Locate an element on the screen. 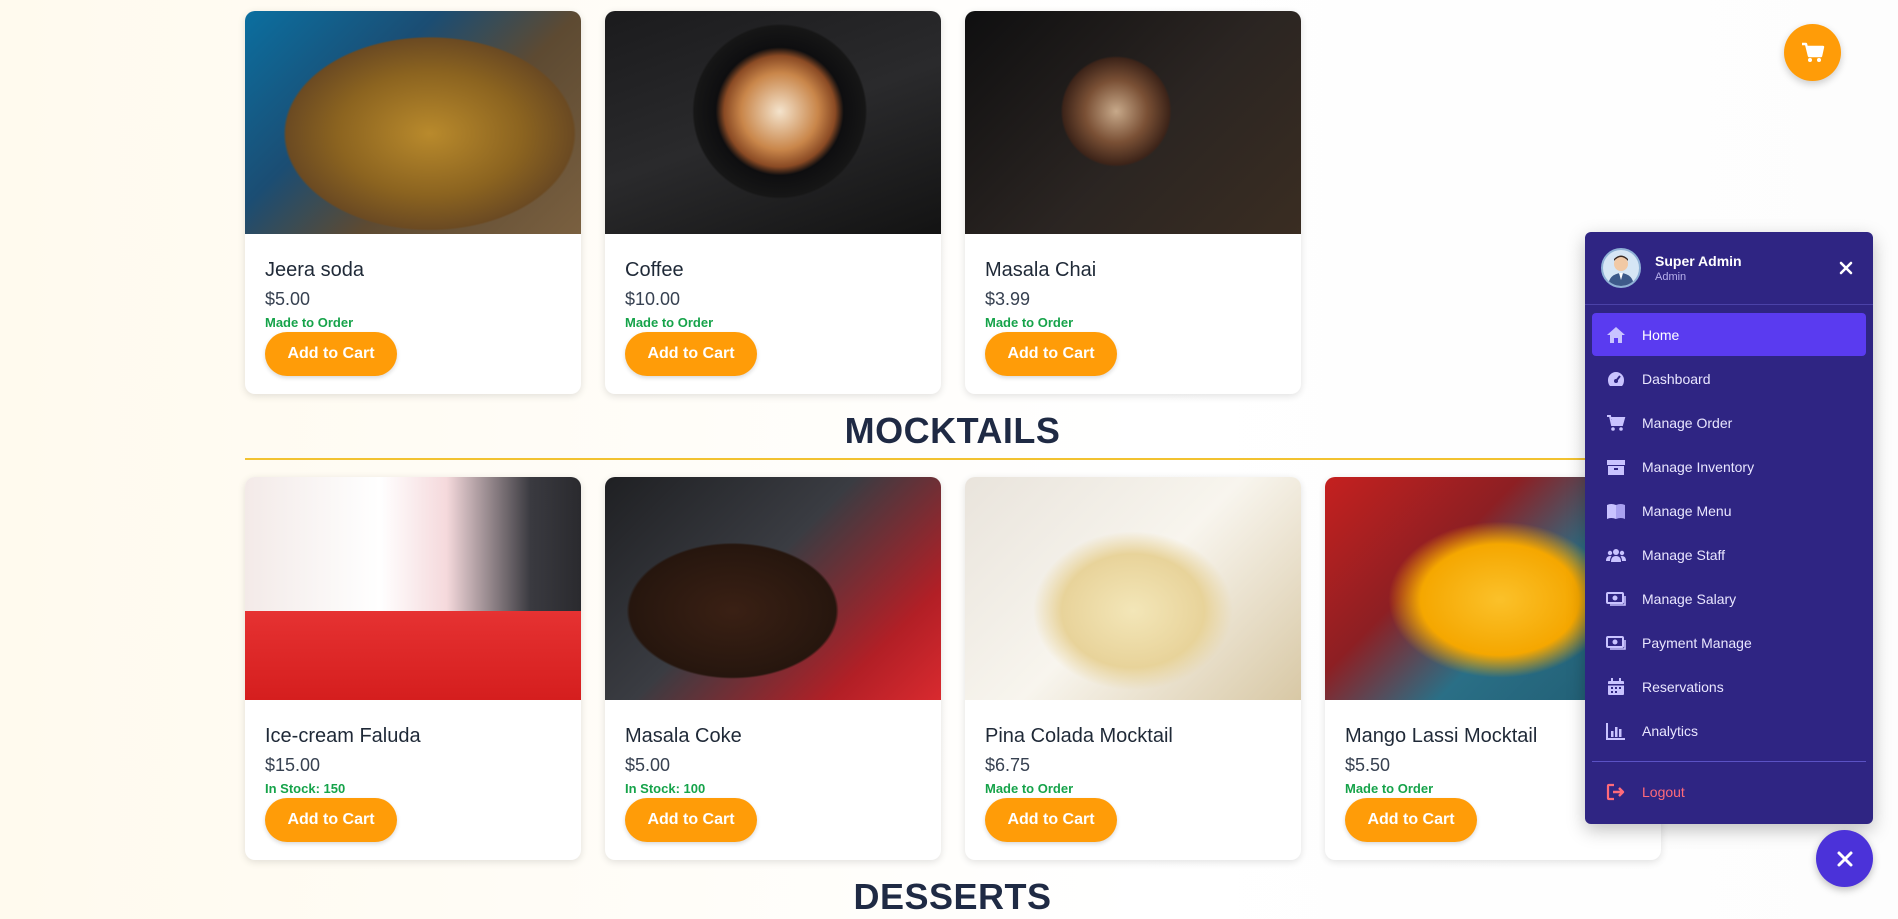  close-menu-button is located at coordinates (1846, 268).